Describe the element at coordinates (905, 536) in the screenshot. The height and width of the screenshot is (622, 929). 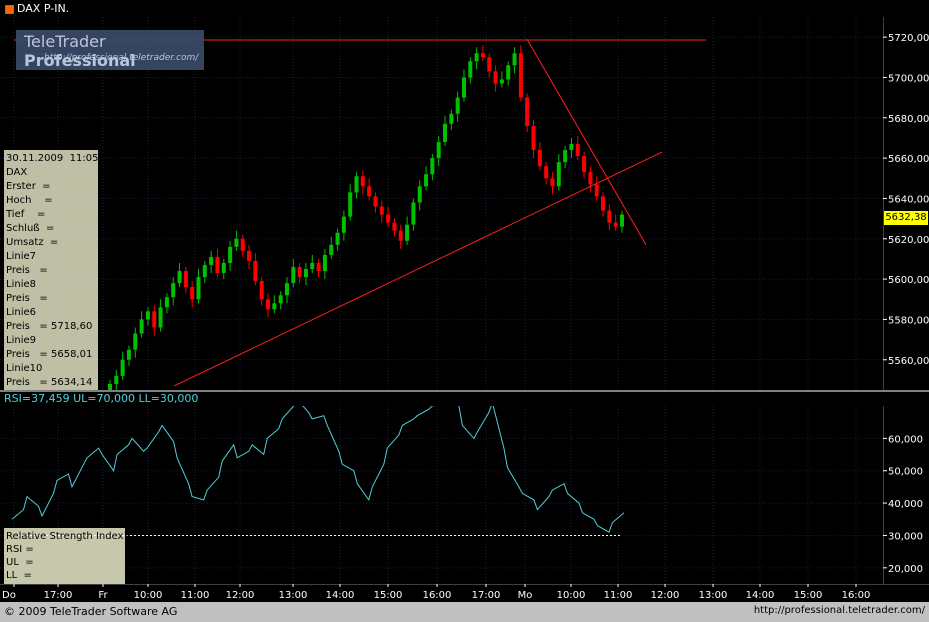
I see `rsi-axis-label: 30,000` at that location.